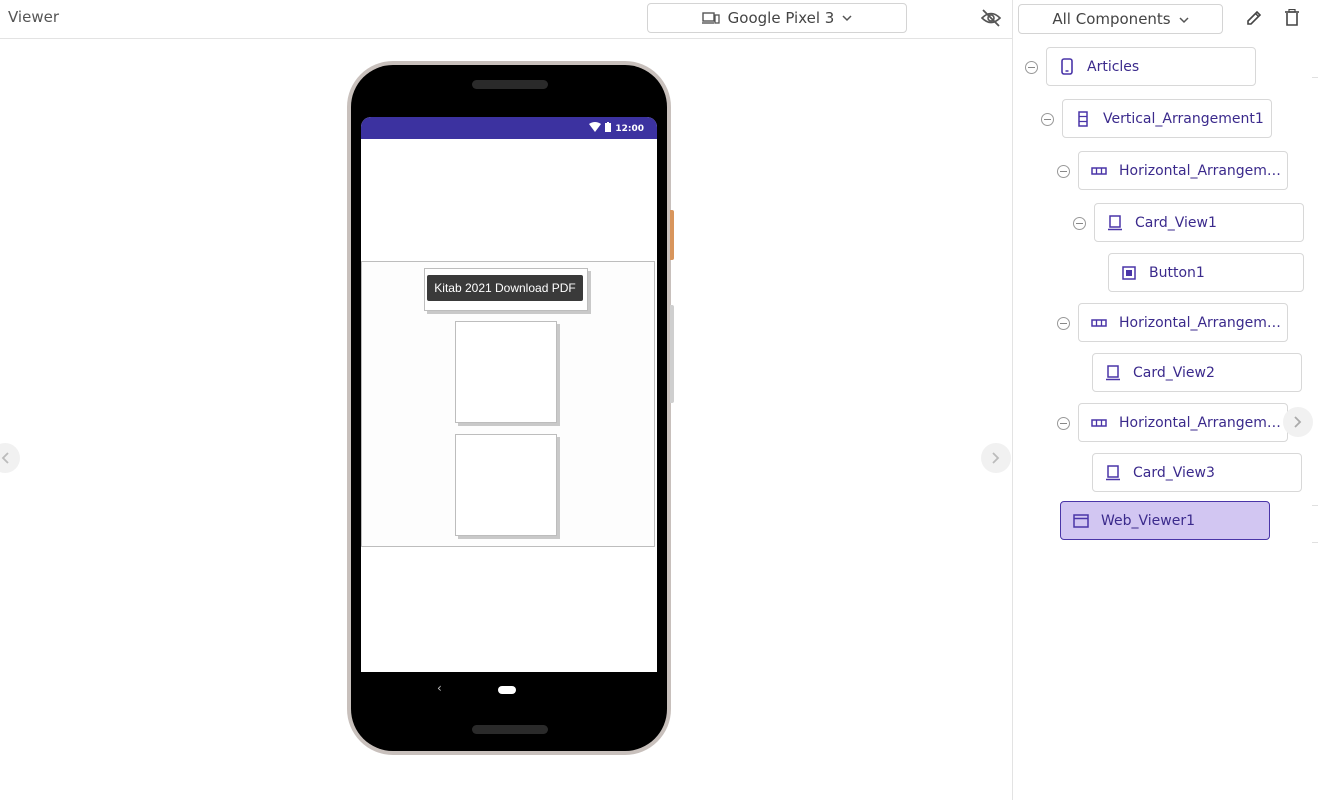 This screenshot has height=800, width=1318. I want to click on pencil-icon, so click(1254, 20).